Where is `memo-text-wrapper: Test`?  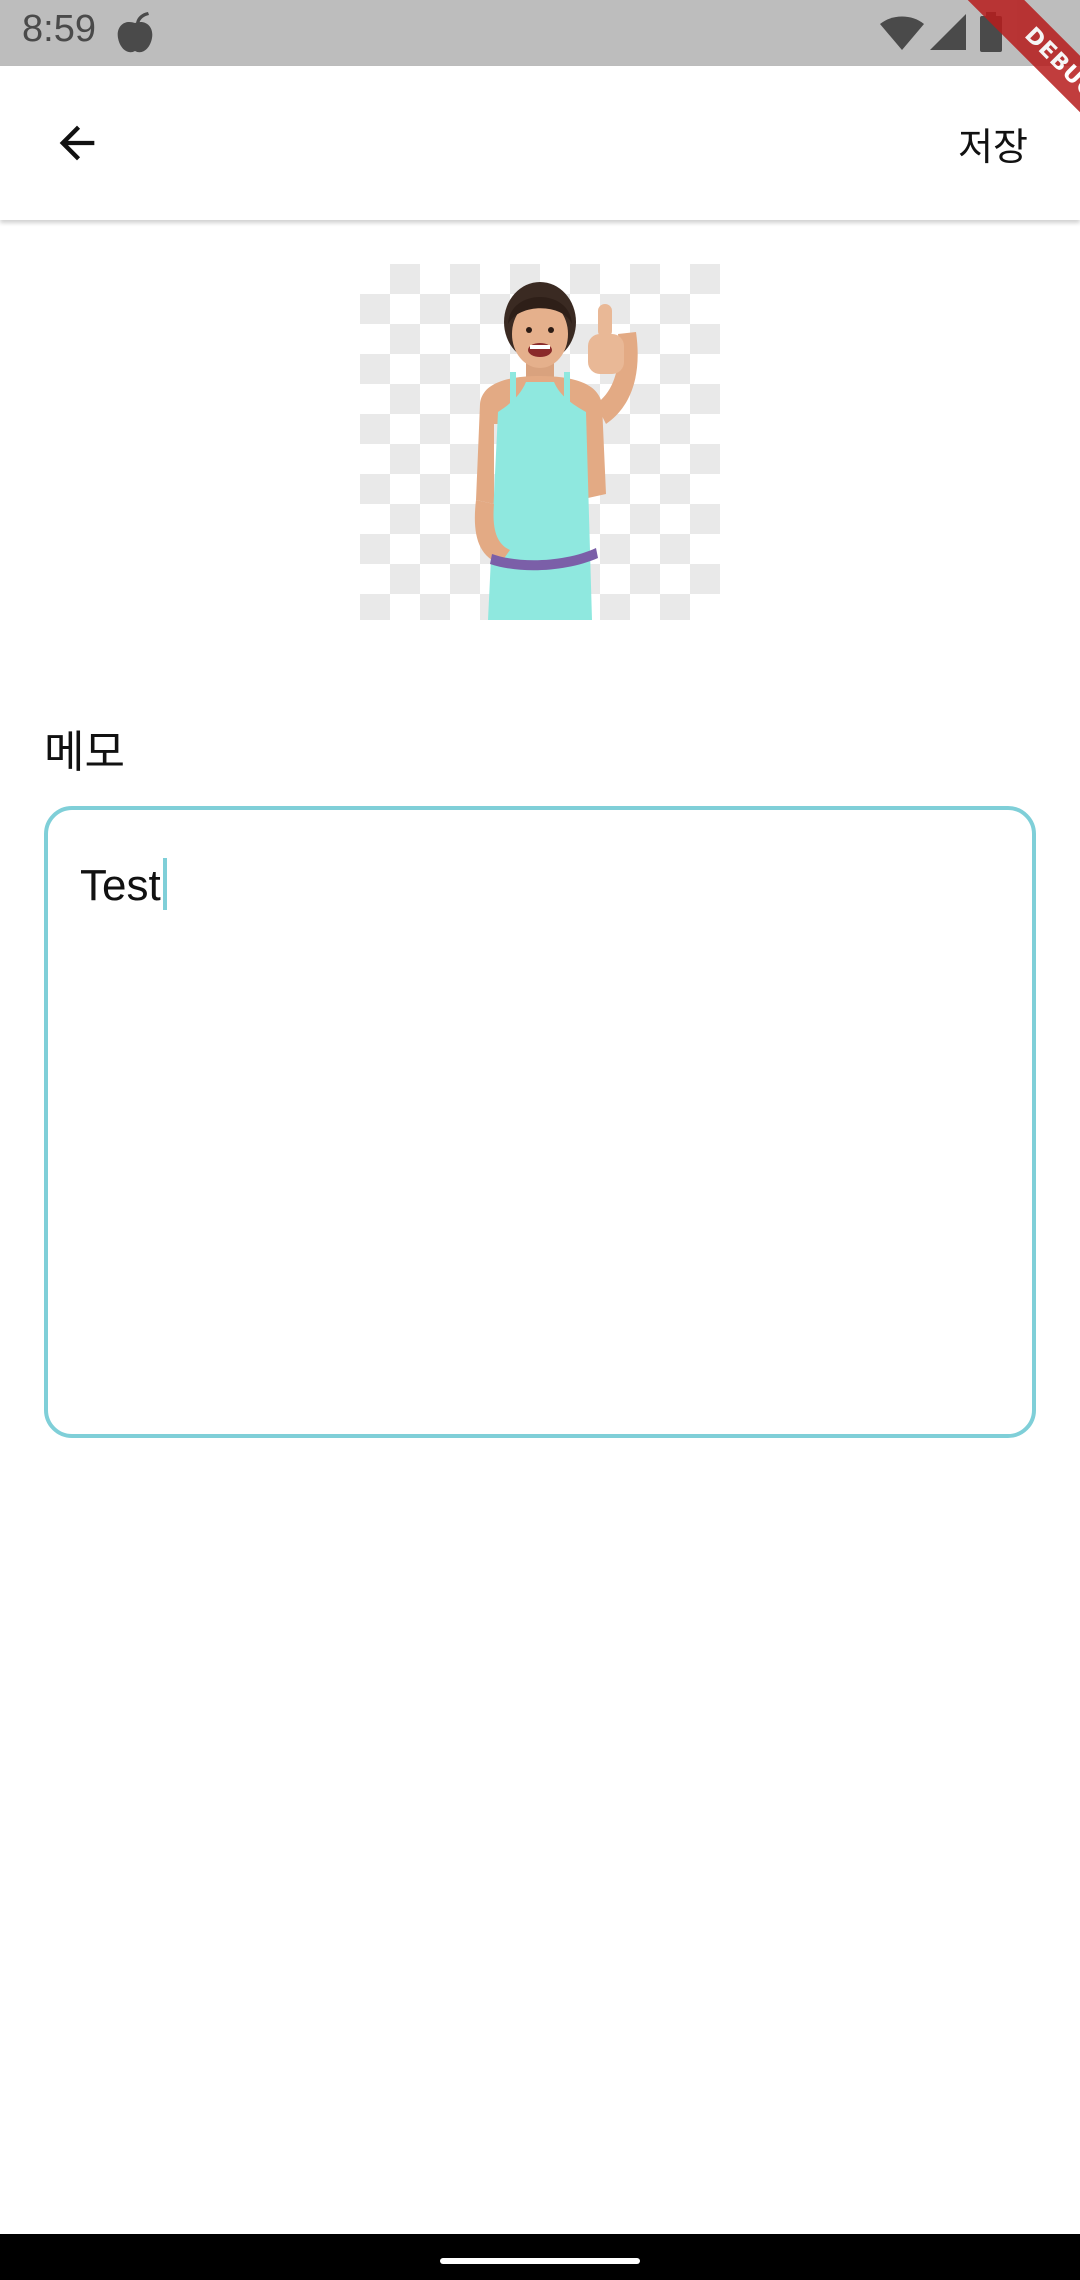 memo-text-wrapper: Test is located at coordinates (123, 884).